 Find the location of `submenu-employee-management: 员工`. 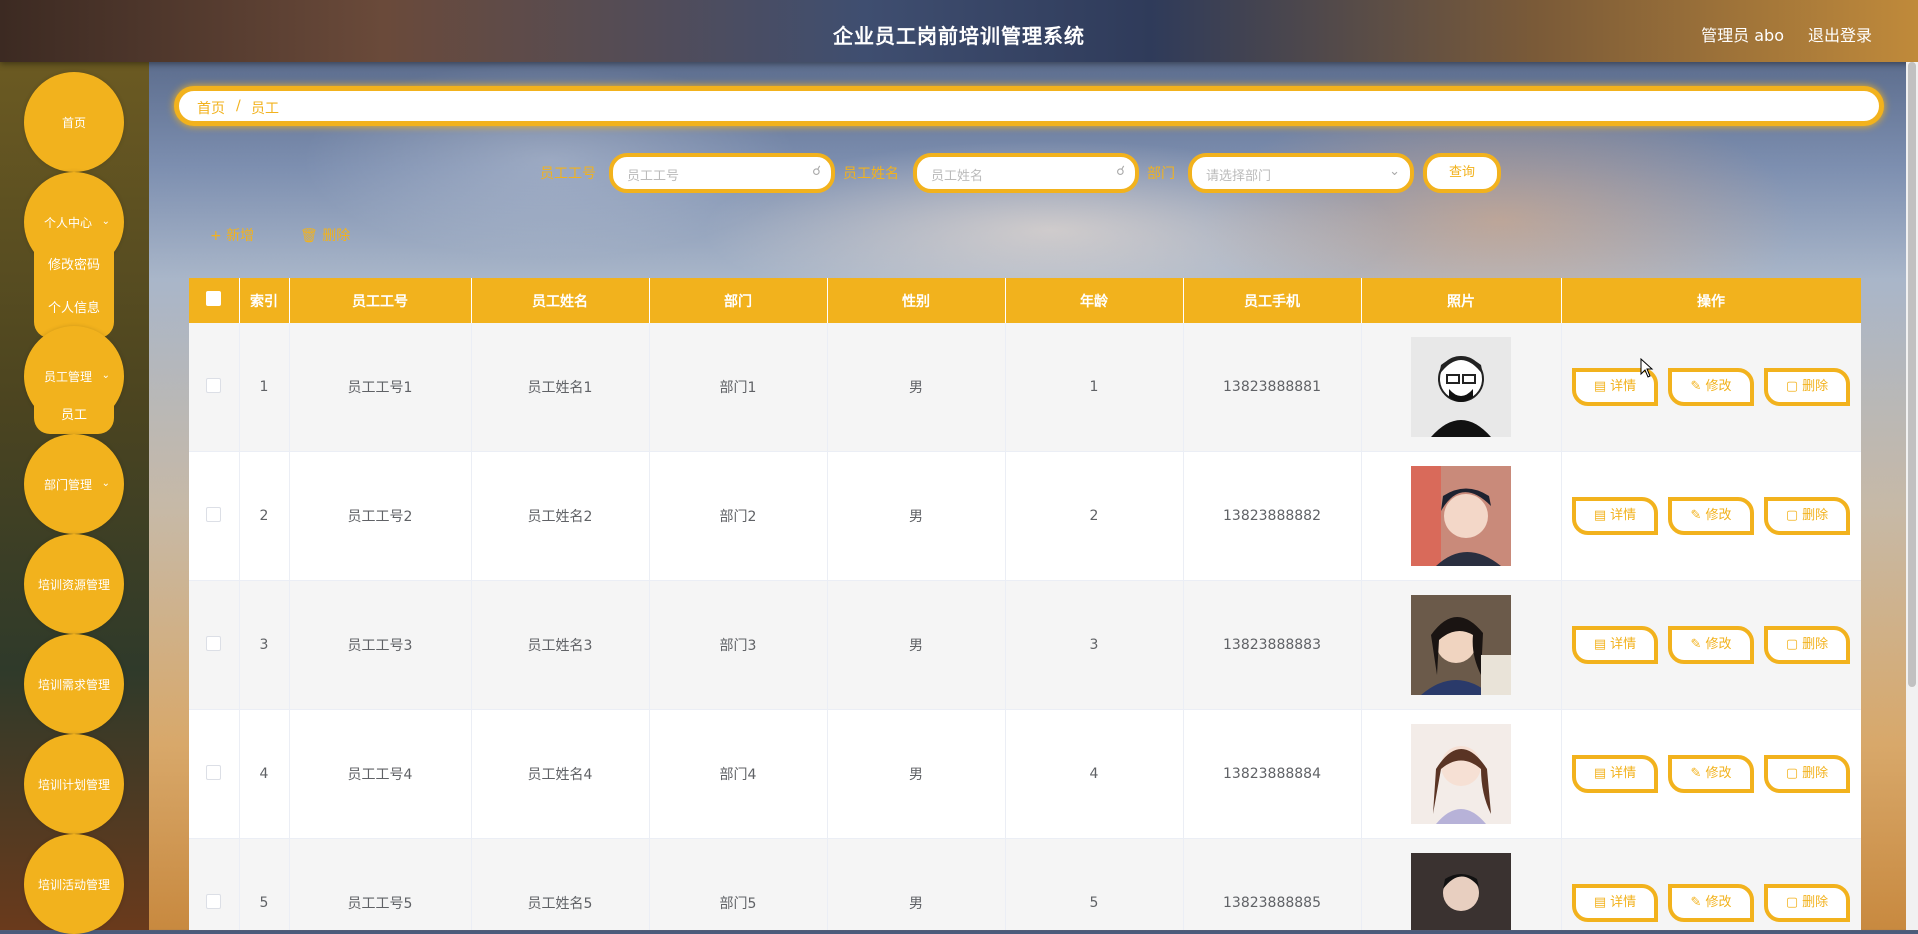

submenu-employee-management: 员工 is located at coordinates (74, 413).